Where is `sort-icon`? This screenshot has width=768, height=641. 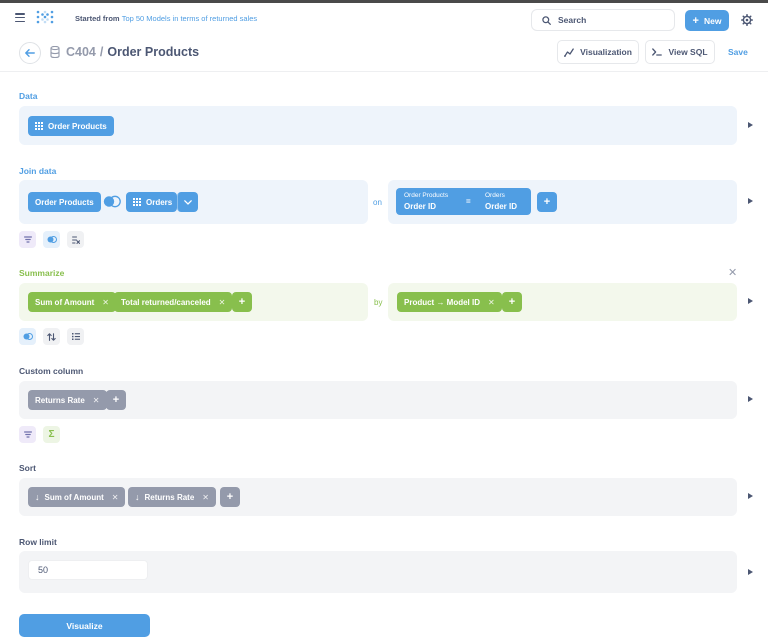 sort-icon is located at coordinates (51, 336).